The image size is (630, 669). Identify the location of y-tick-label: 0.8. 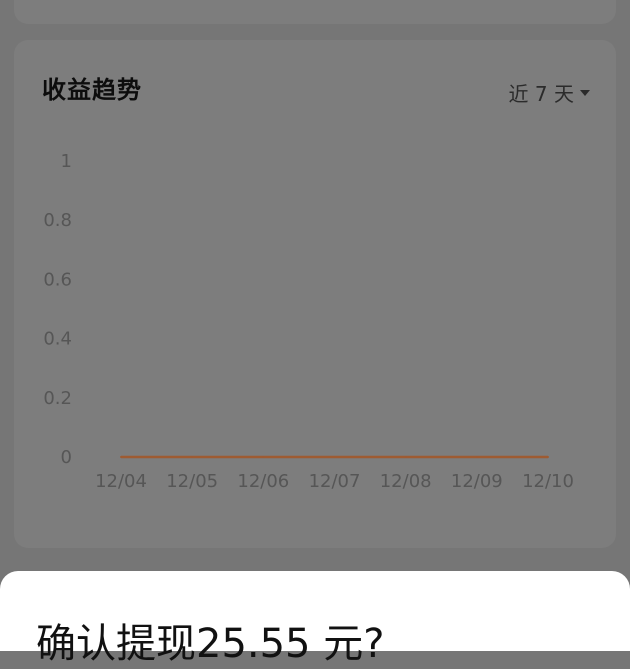
(57, 220).